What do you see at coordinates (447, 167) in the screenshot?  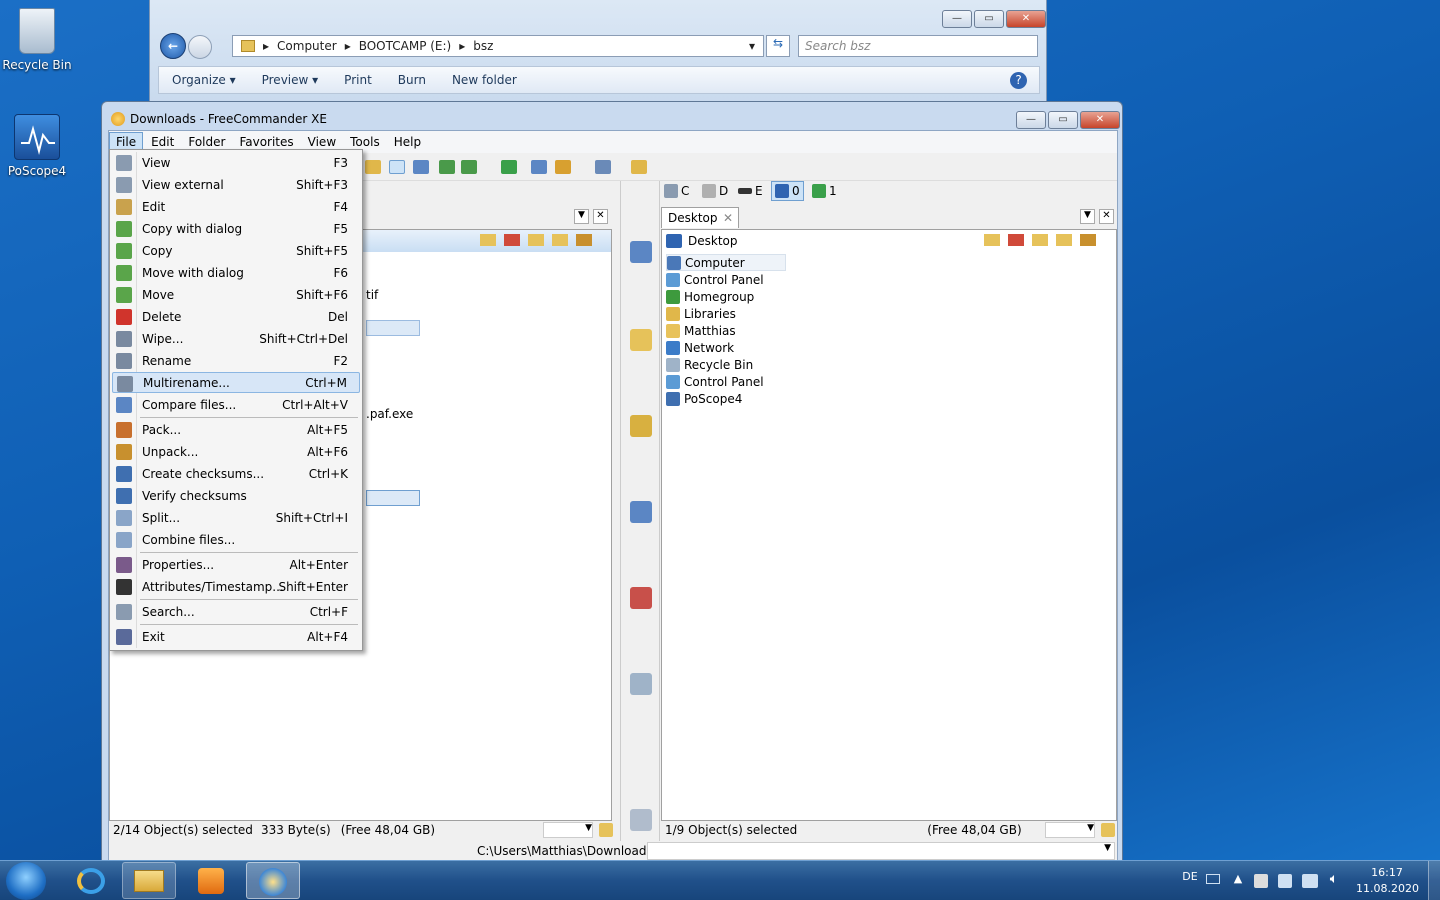 I see `split-vertical-icon` at bounding box center [447, 167].